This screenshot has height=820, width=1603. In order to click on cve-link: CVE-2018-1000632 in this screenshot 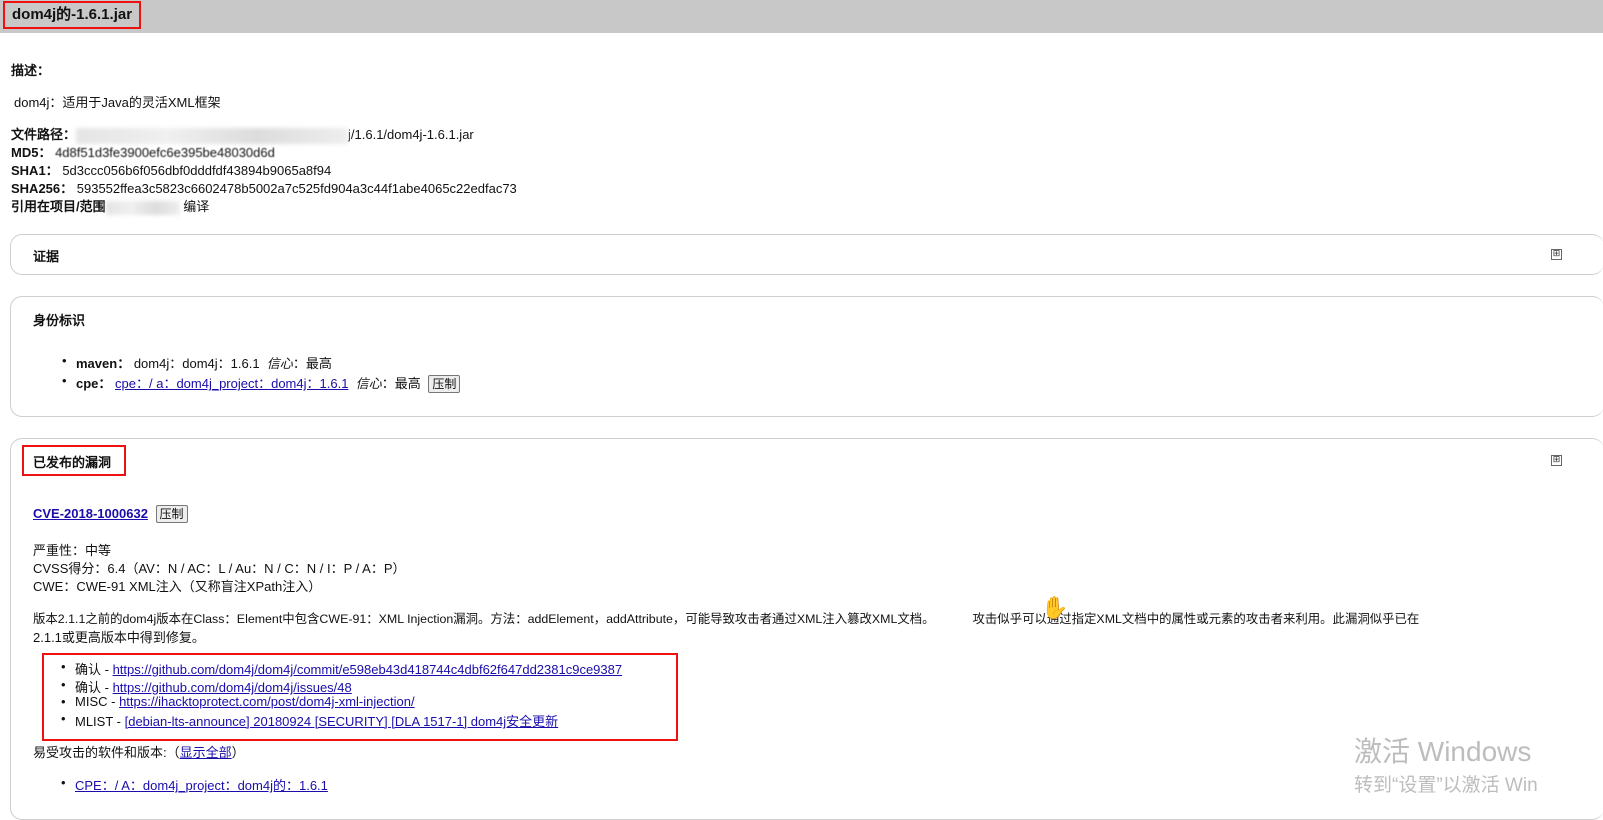, I will do `click(90, 513)`.